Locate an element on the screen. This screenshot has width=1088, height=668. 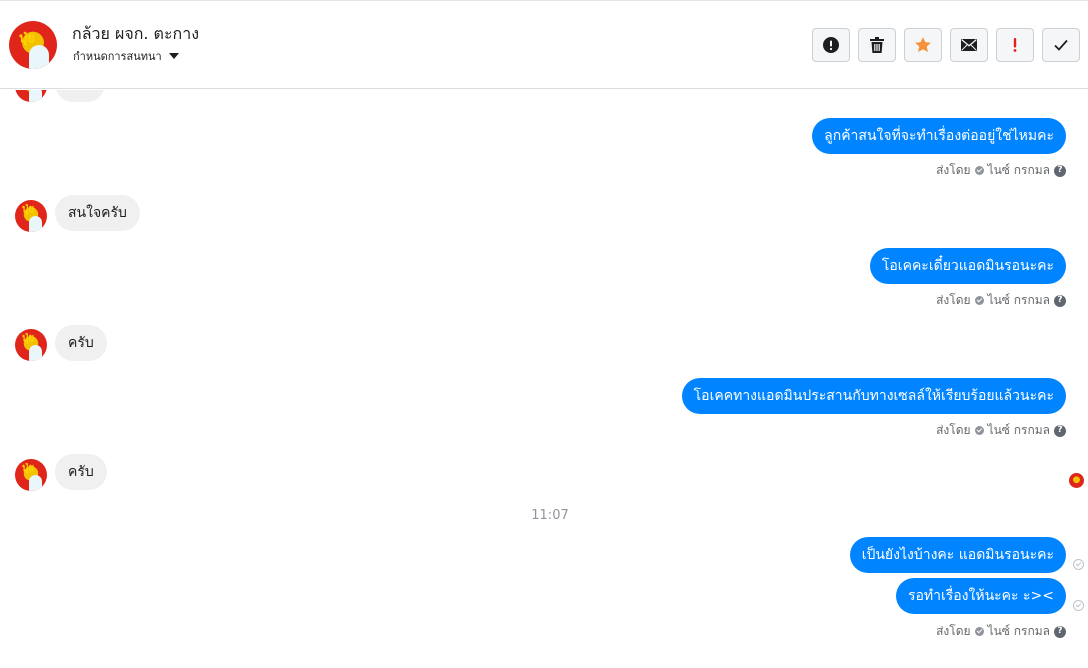
conversation-schedule-dropdown: กำหนดการสนทนา is located at coordinates (126, 56).